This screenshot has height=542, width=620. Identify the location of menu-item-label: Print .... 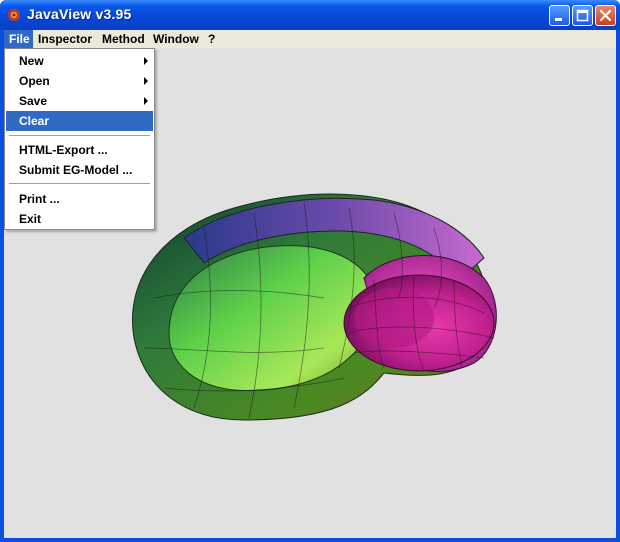
(39, 199).